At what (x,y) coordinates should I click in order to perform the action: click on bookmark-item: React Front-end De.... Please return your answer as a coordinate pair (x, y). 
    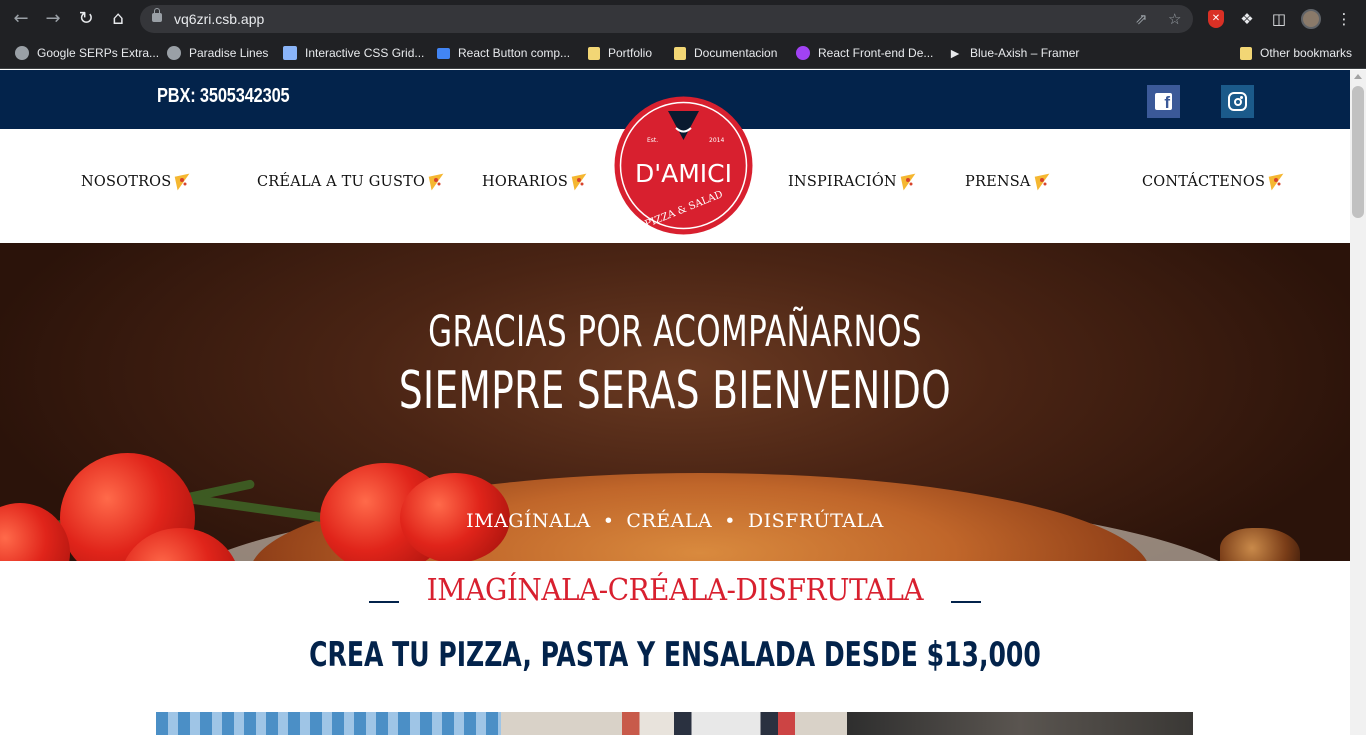
    Looking at the image, I should click on (864, 53).